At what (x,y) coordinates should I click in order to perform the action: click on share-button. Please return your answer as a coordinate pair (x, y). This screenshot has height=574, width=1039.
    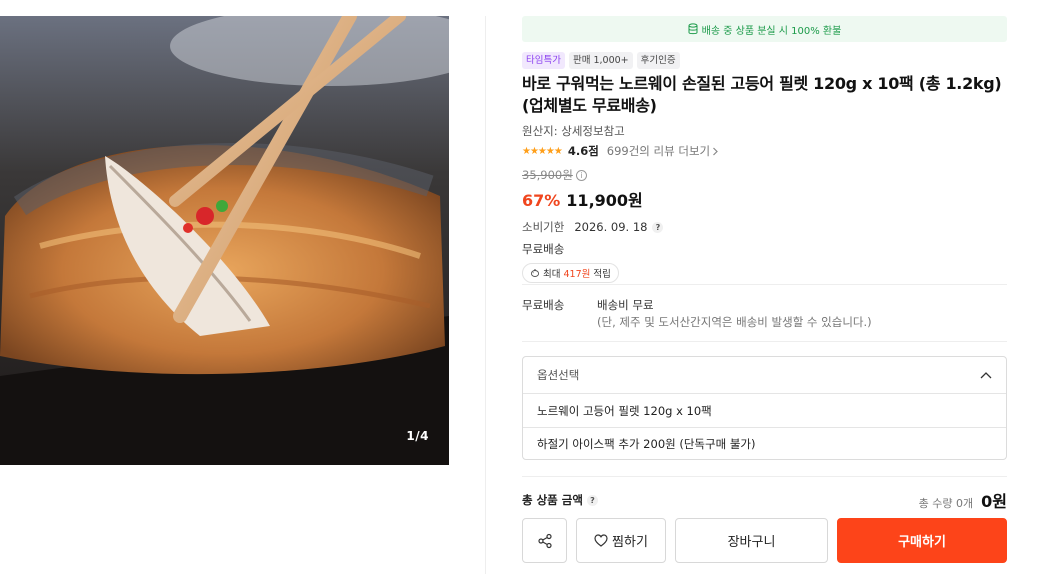
    Looking at the image, I should click on (544, 540).